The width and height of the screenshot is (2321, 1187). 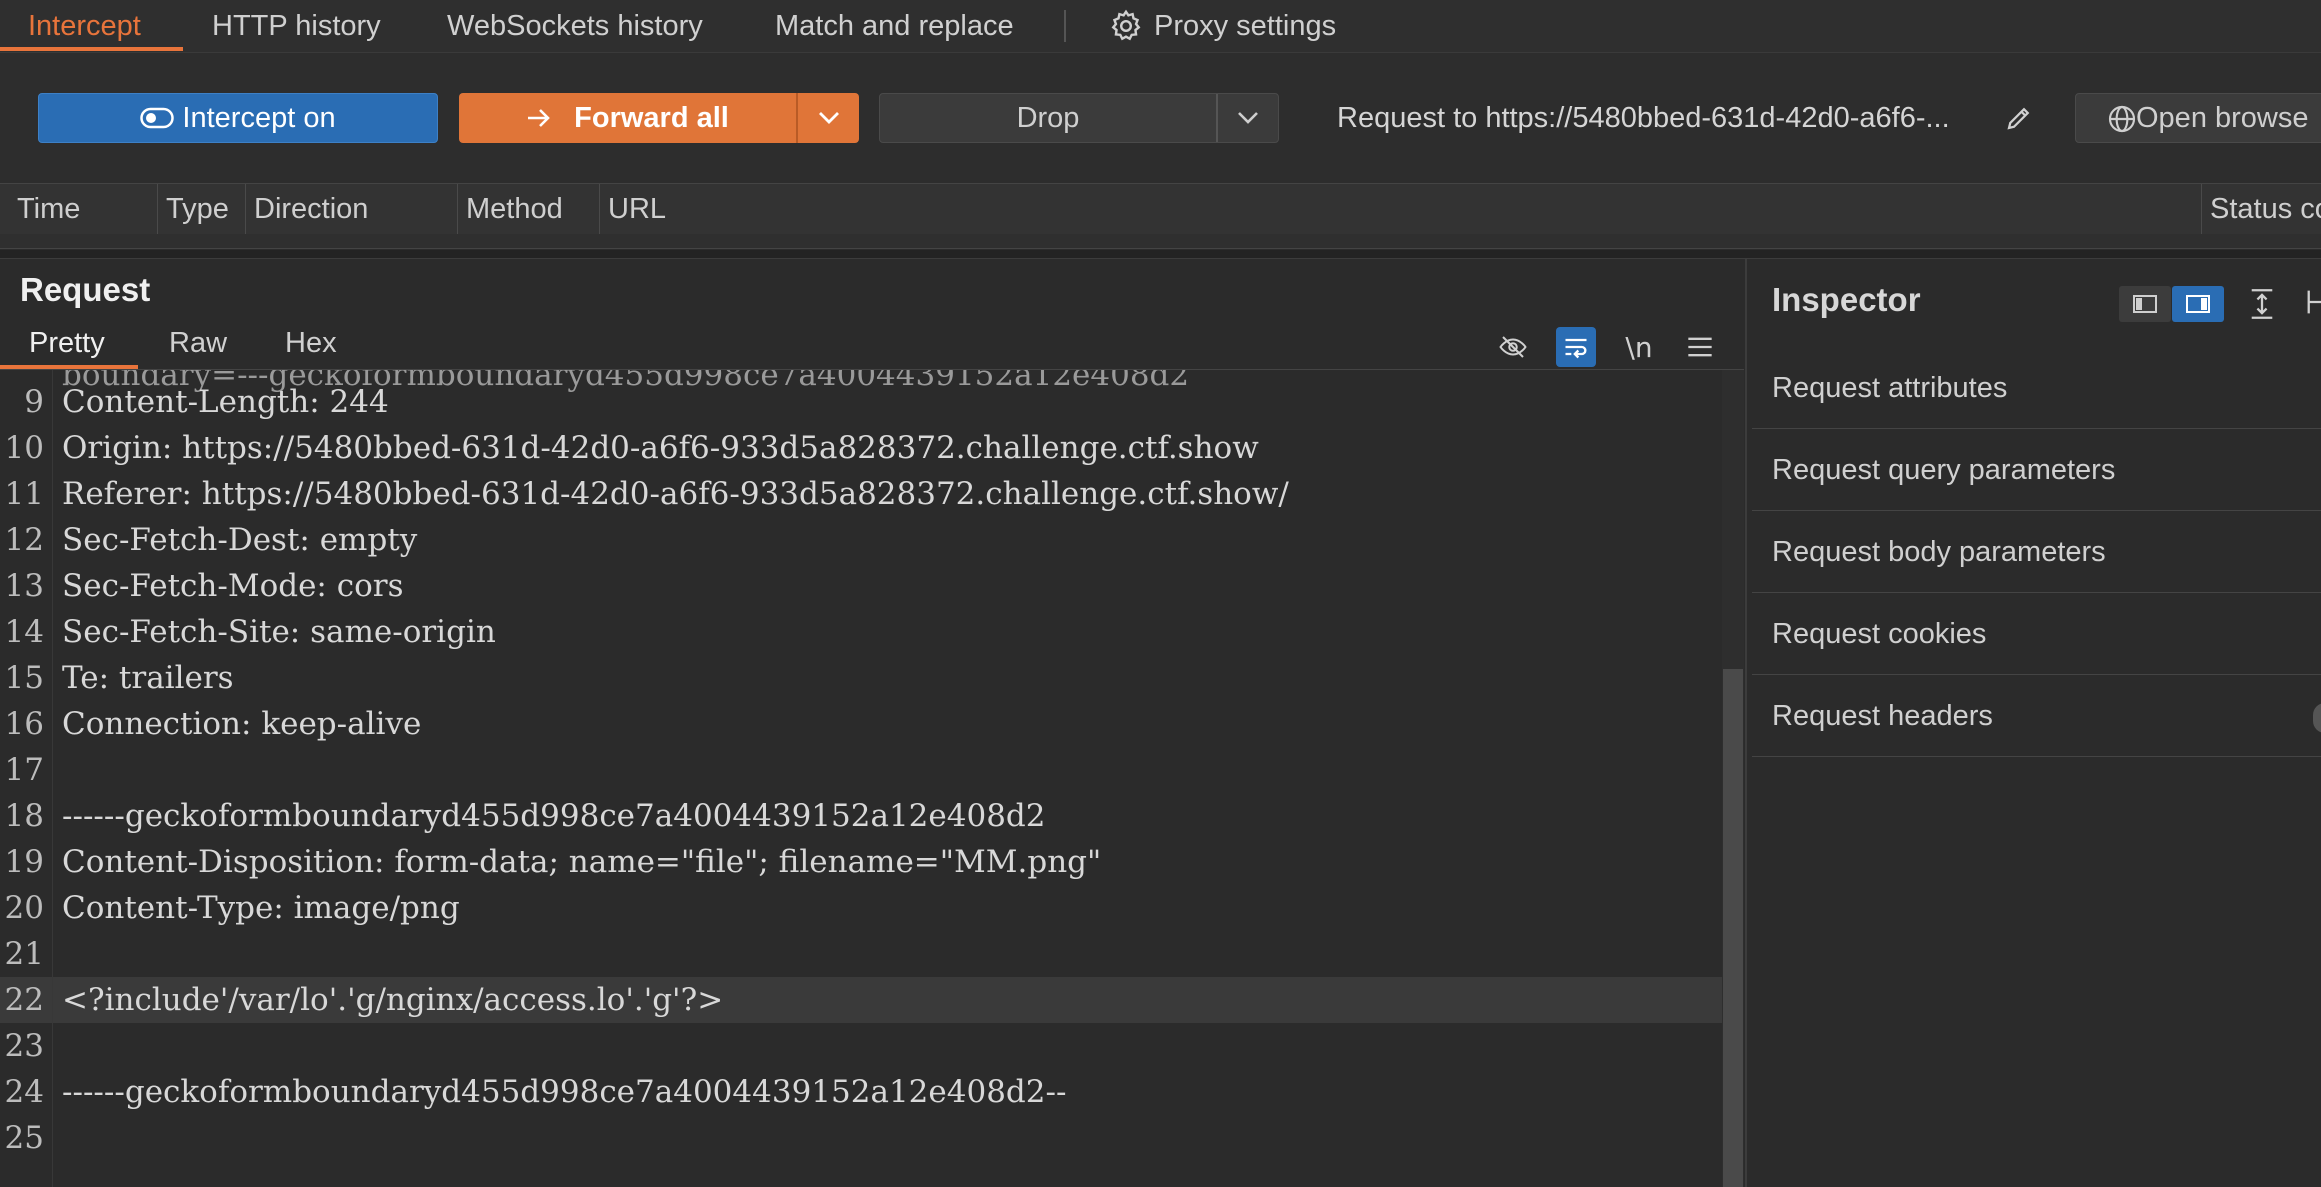 What do you see at coordinates (1065, 26) in the screenshot?
I see `tab-divider` at bounding box center [1065, 26].